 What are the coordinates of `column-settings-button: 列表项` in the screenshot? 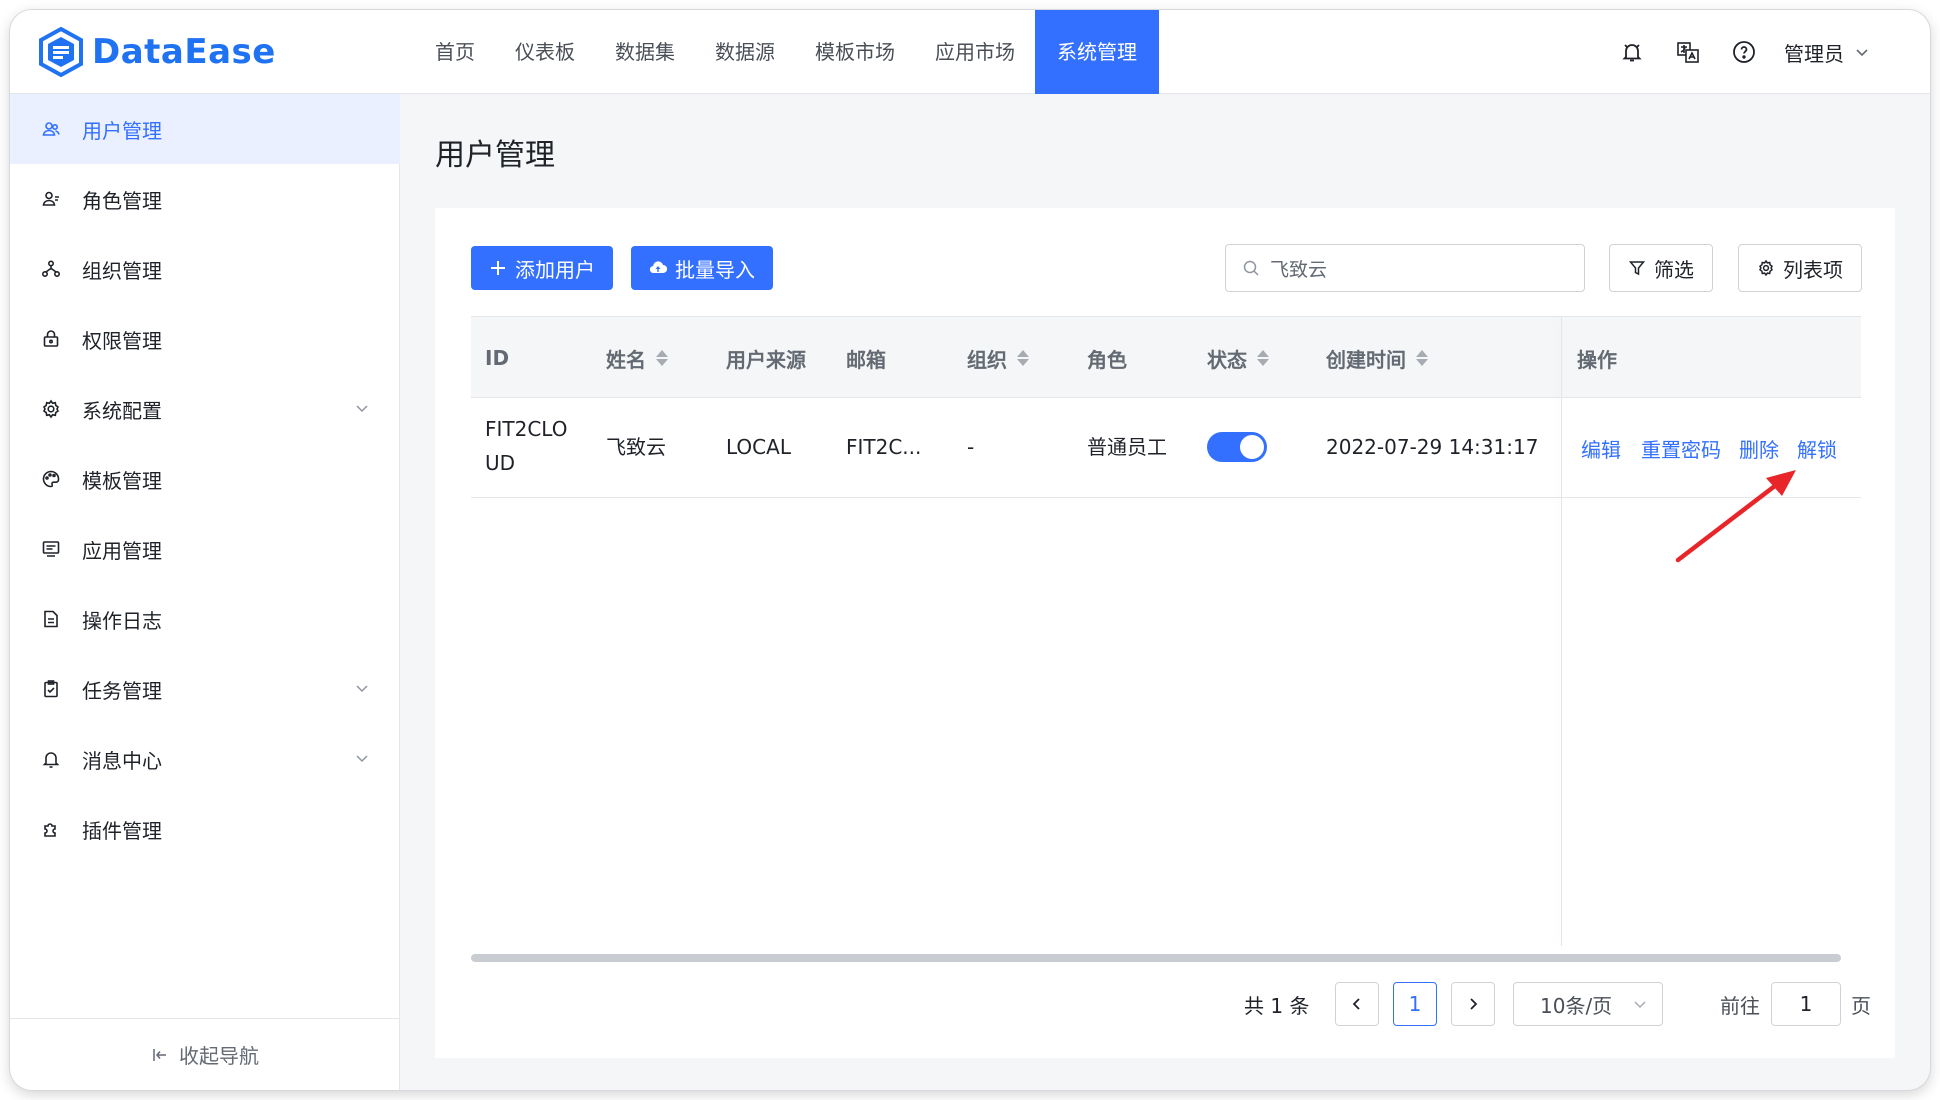 It's located at (1800, 268).